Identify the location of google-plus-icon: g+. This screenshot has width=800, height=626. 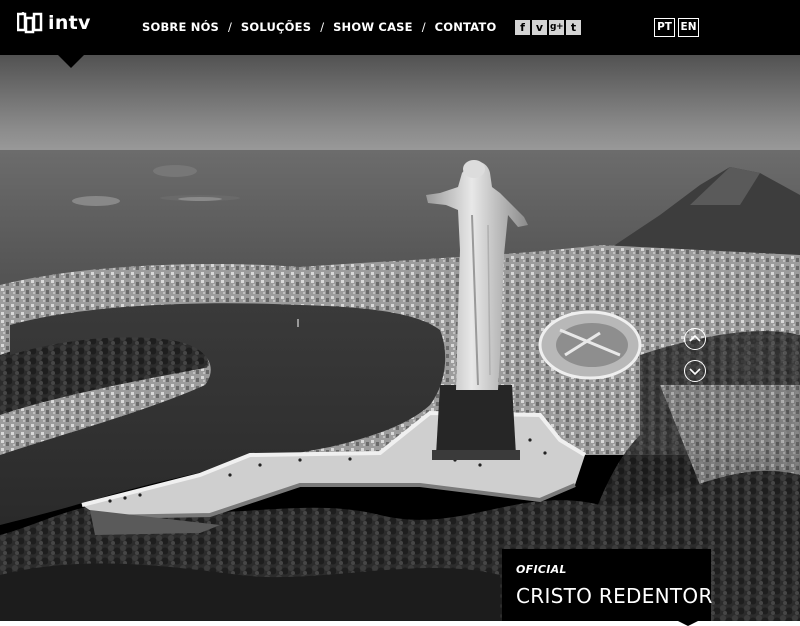
(556, 27).